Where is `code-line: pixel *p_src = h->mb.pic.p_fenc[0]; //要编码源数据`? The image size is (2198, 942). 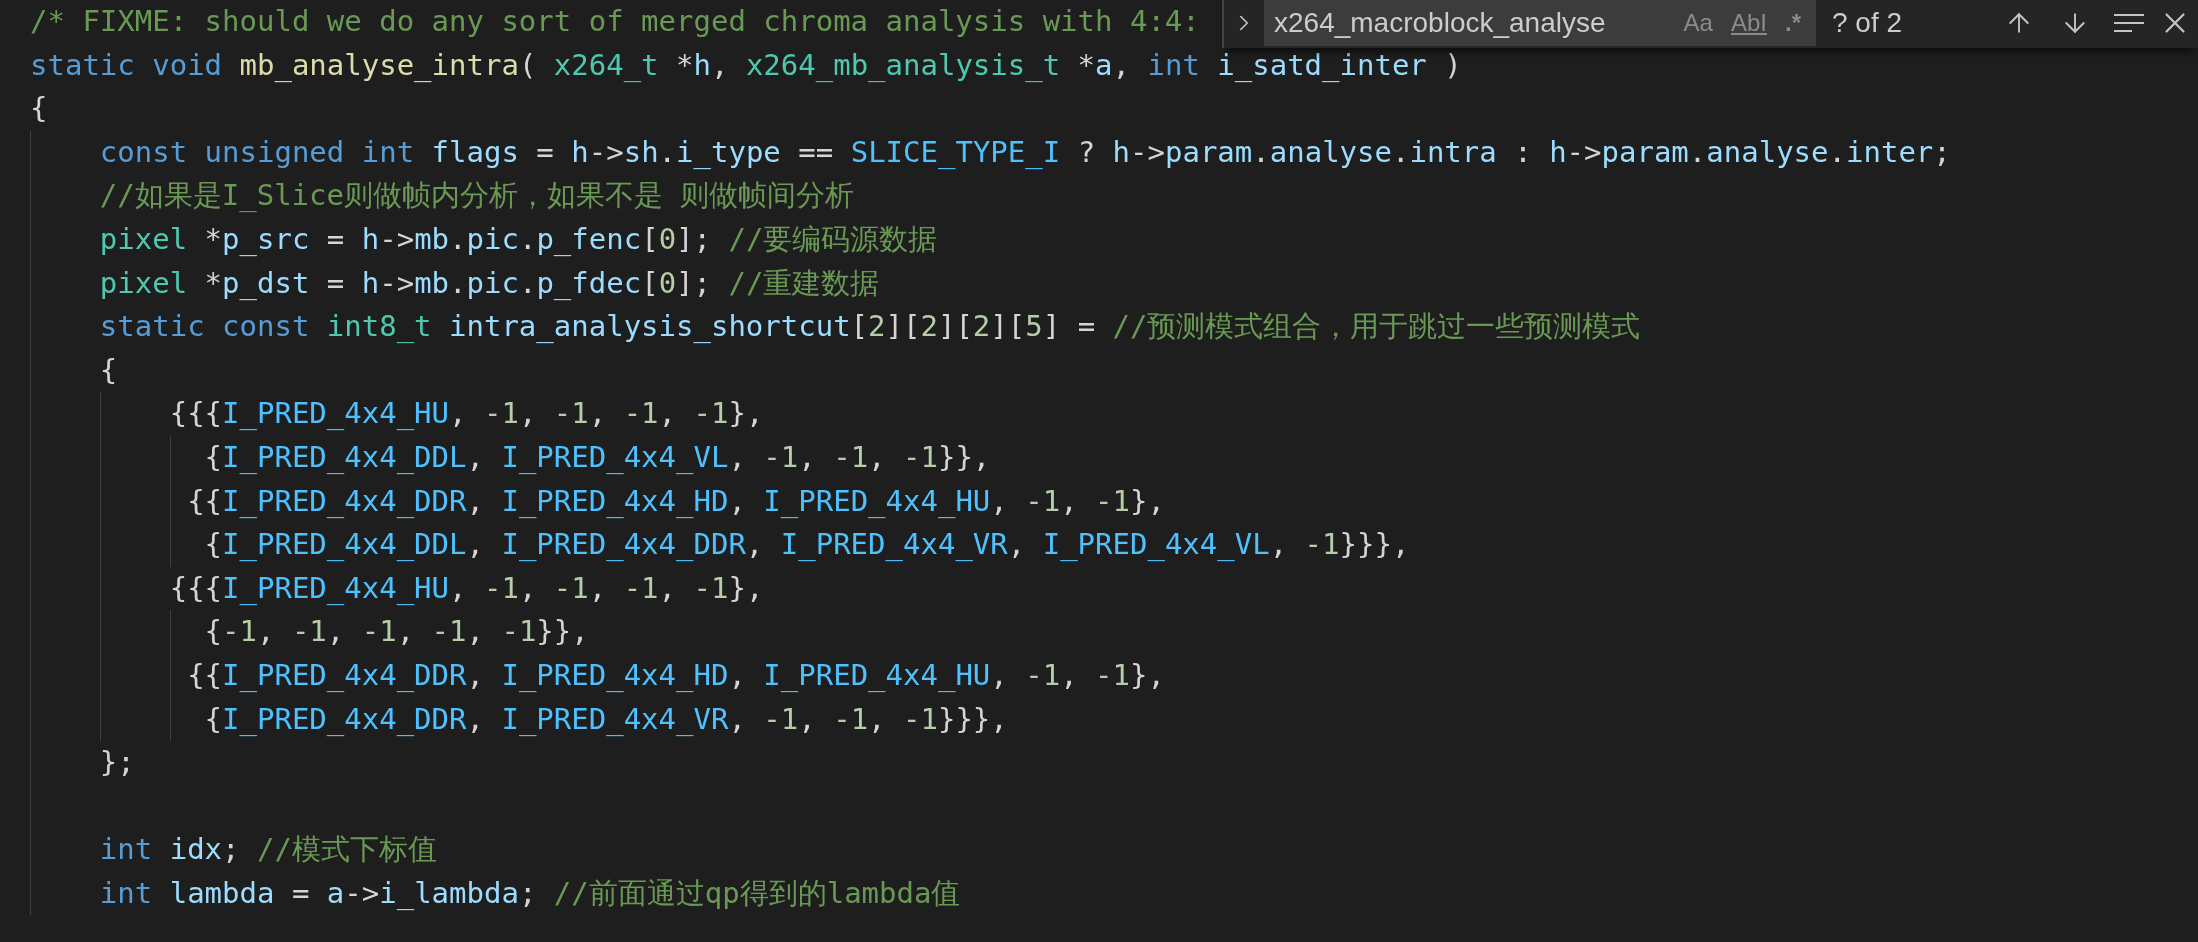 code-line: pixel *p_src = h->mb.pic.p_fenc[0]; //要编码源数据 is located at coordinates (518, 238).